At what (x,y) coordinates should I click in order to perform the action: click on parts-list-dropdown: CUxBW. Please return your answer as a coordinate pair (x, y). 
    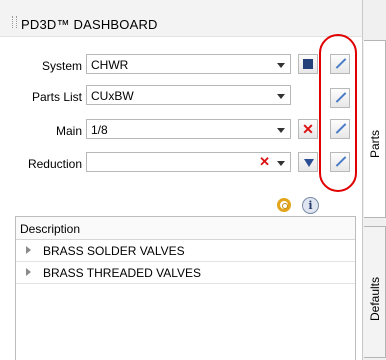
    Looking at the image, I should click on (188, 95).